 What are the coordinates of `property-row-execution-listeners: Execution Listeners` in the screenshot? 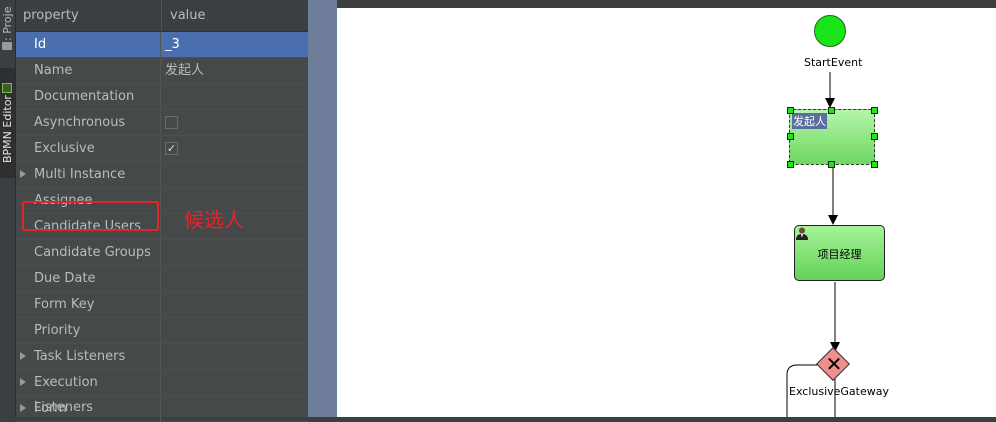 It's located at (162, 392).